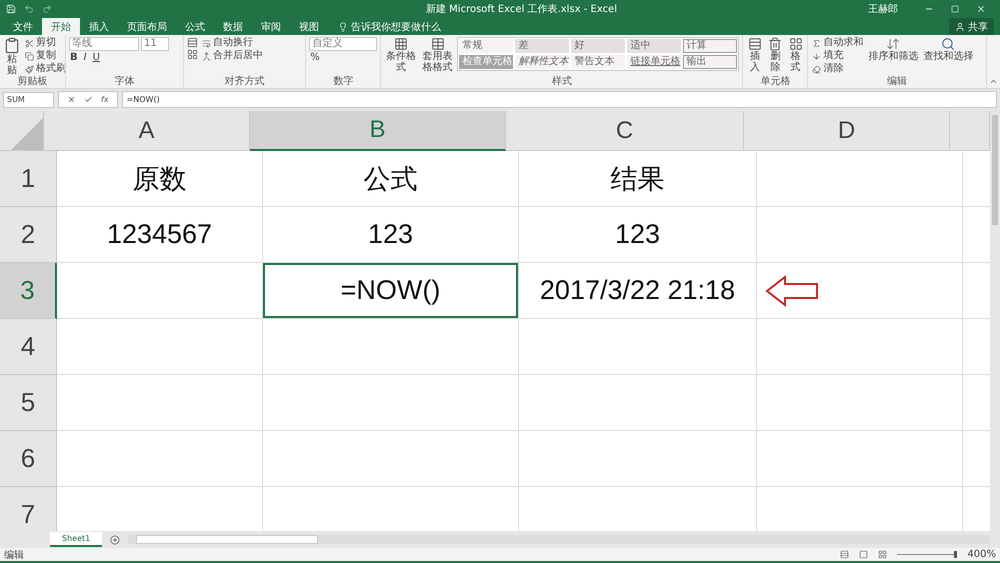  I want to click on ribbon-button: 剪切, so click(44, 43).